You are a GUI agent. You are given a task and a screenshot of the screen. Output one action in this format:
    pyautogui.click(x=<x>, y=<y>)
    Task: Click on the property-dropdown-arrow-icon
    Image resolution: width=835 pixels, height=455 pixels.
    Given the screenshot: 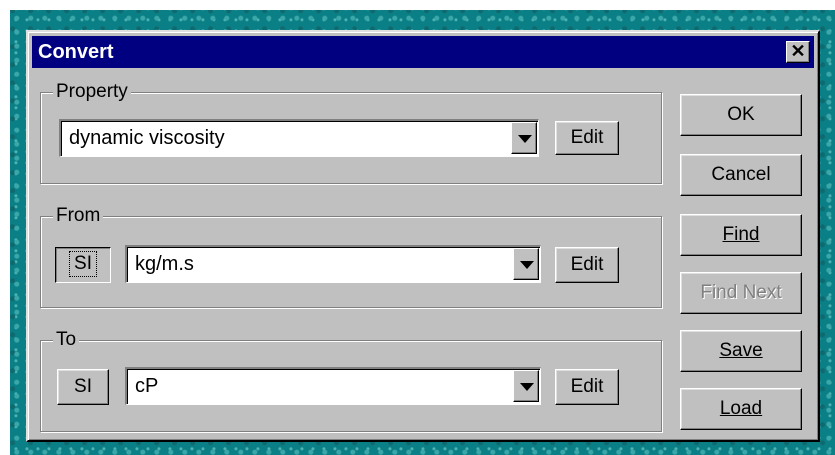 What is the action you would take?
    pyautogui.click(x=524, y=138)
    